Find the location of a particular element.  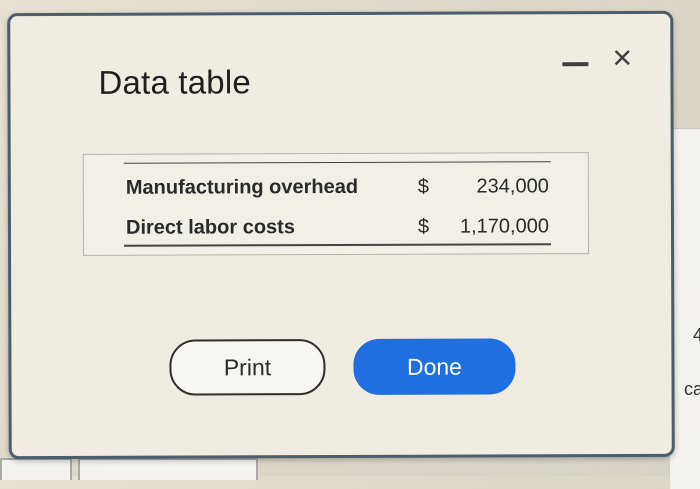

dialog-title: Data table is located at coordinates (174, 82).